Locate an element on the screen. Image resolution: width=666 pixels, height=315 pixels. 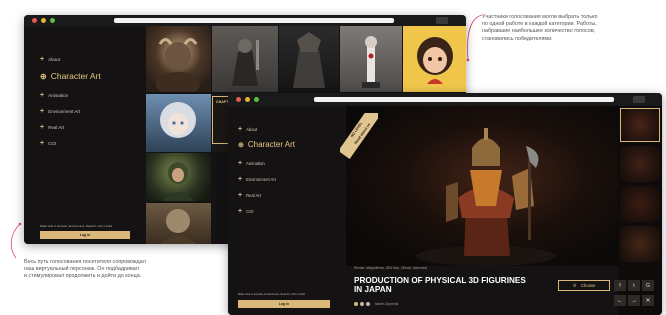
archer-icon is located at coordinates (178, 181).